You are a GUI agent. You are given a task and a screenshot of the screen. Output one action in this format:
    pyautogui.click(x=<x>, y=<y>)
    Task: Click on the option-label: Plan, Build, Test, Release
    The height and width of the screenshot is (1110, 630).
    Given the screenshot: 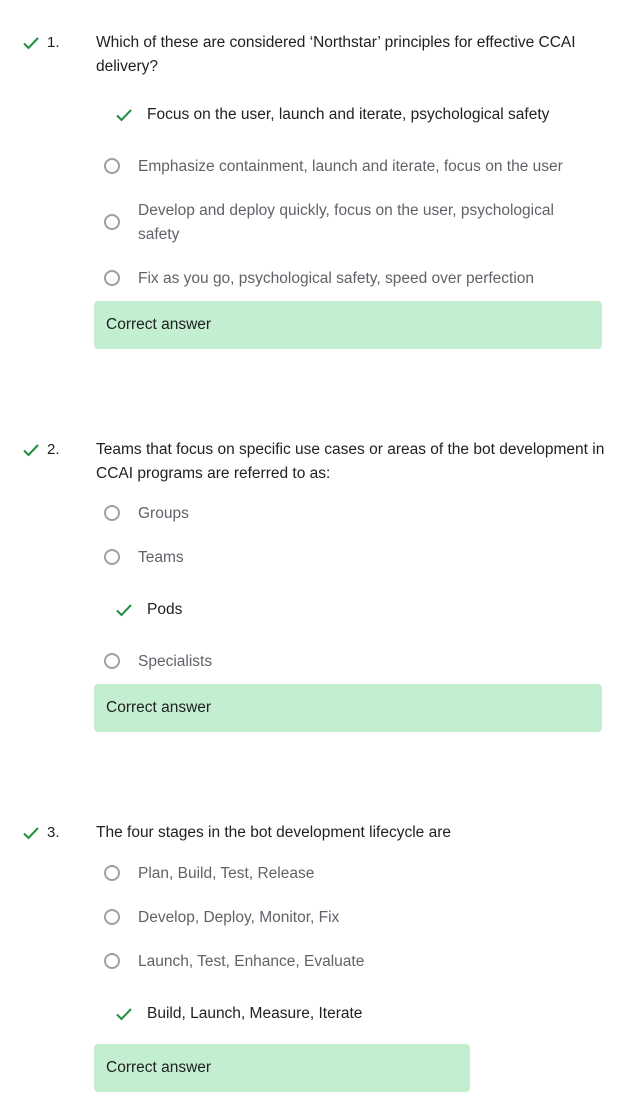 What is the action you would take?
    pyautogui.click(x=226, y=873)
    